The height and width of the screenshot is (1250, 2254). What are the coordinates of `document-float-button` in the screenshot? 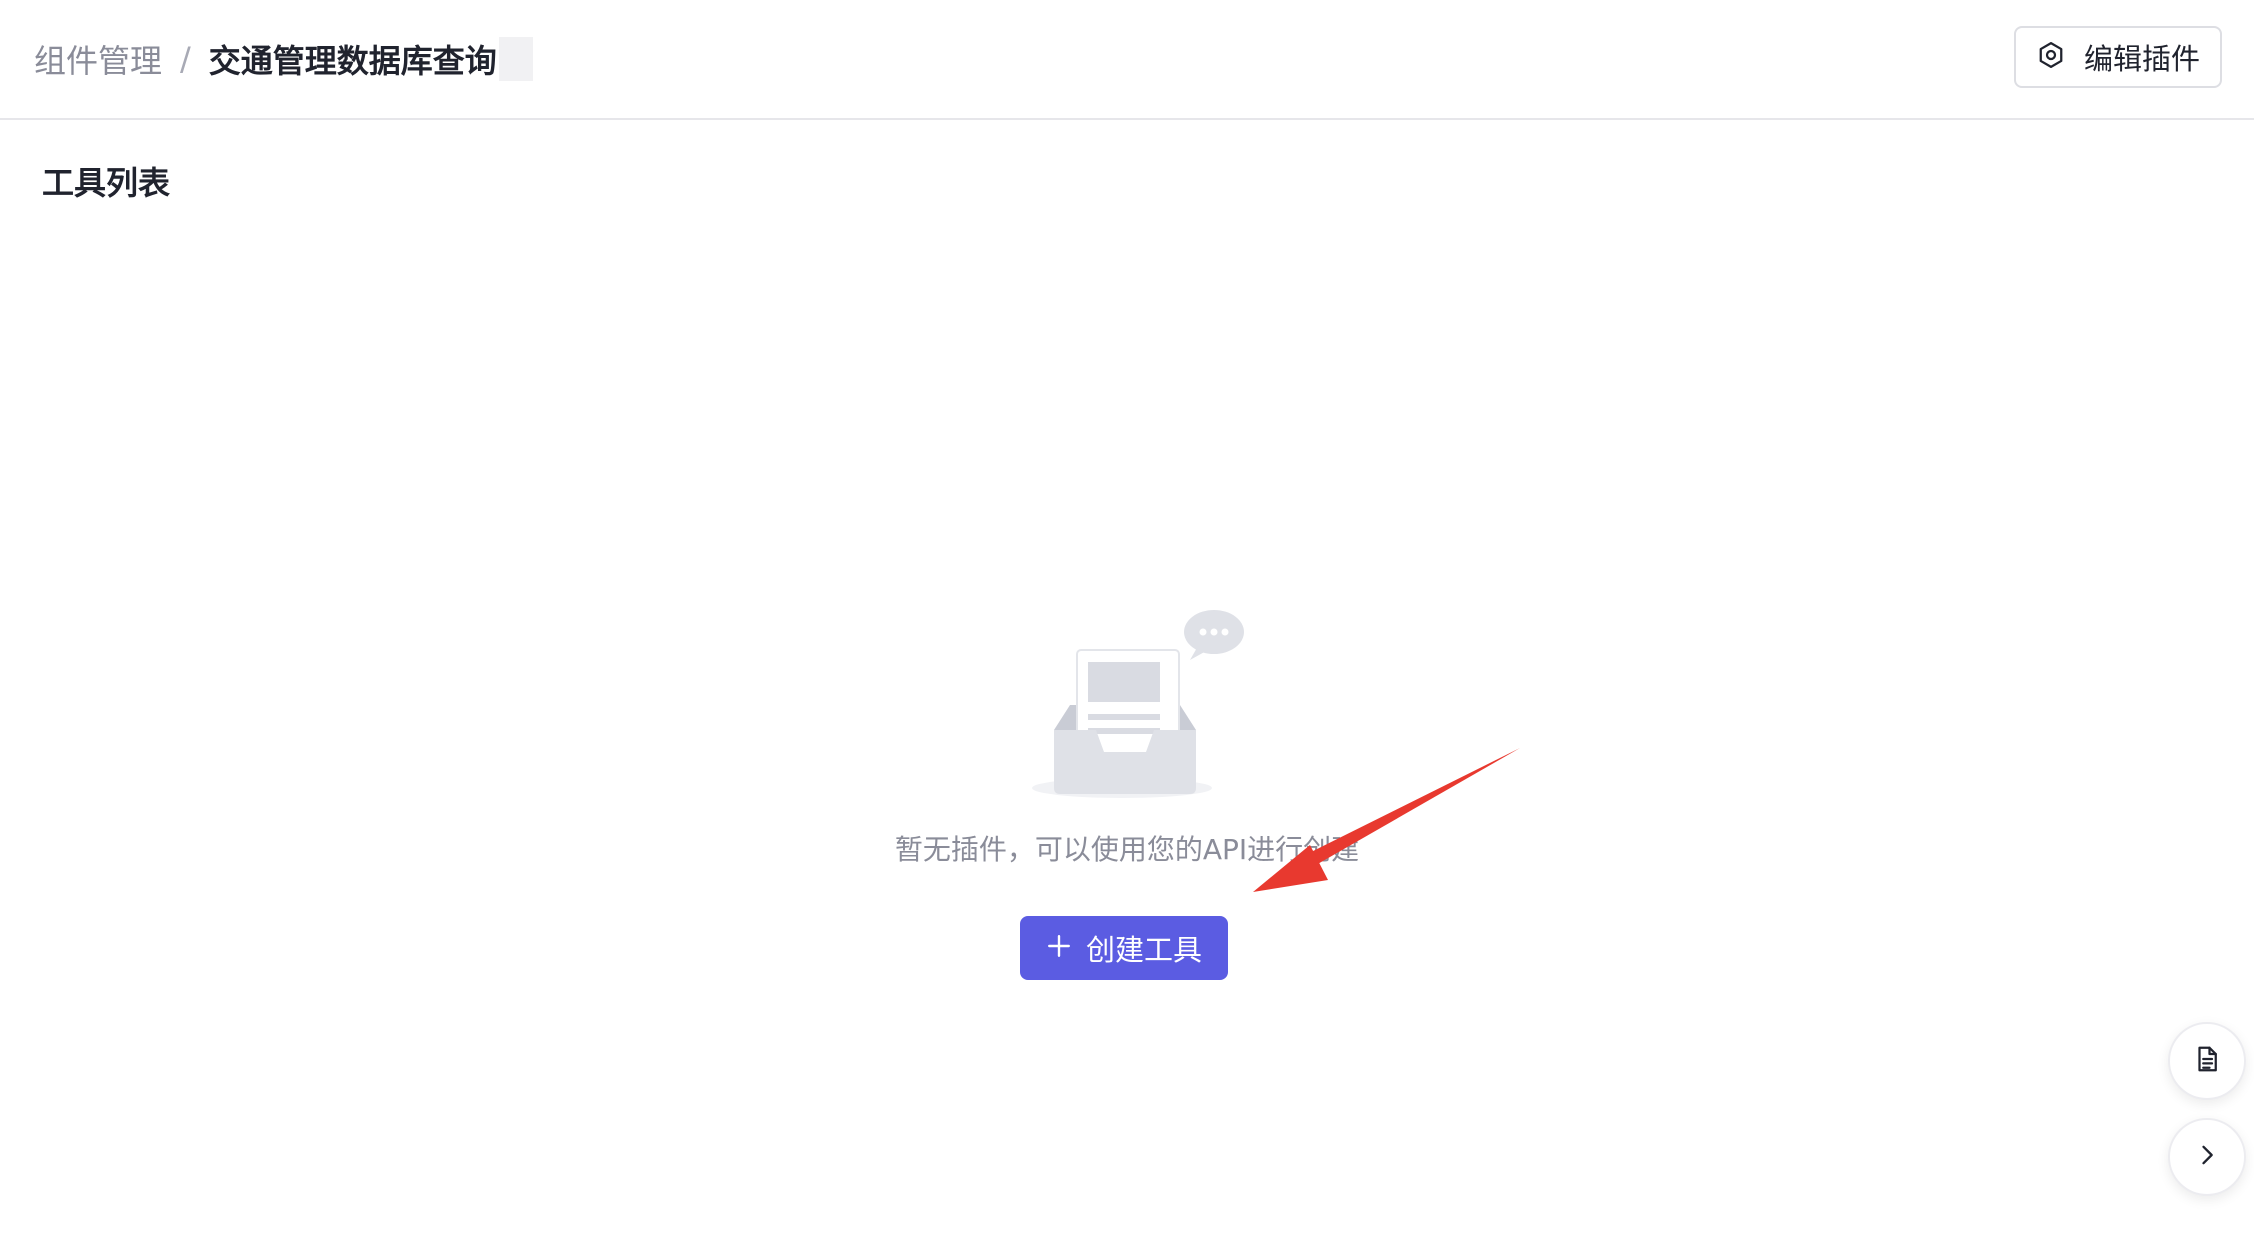 It's located at (2207, 1061).